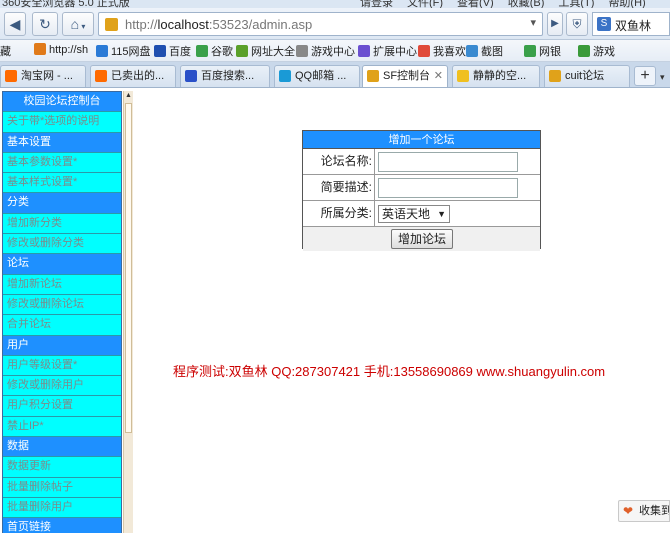 The image size is (670, 533). I want to click on bookmark-item: 谷歌, so click(214, 51).